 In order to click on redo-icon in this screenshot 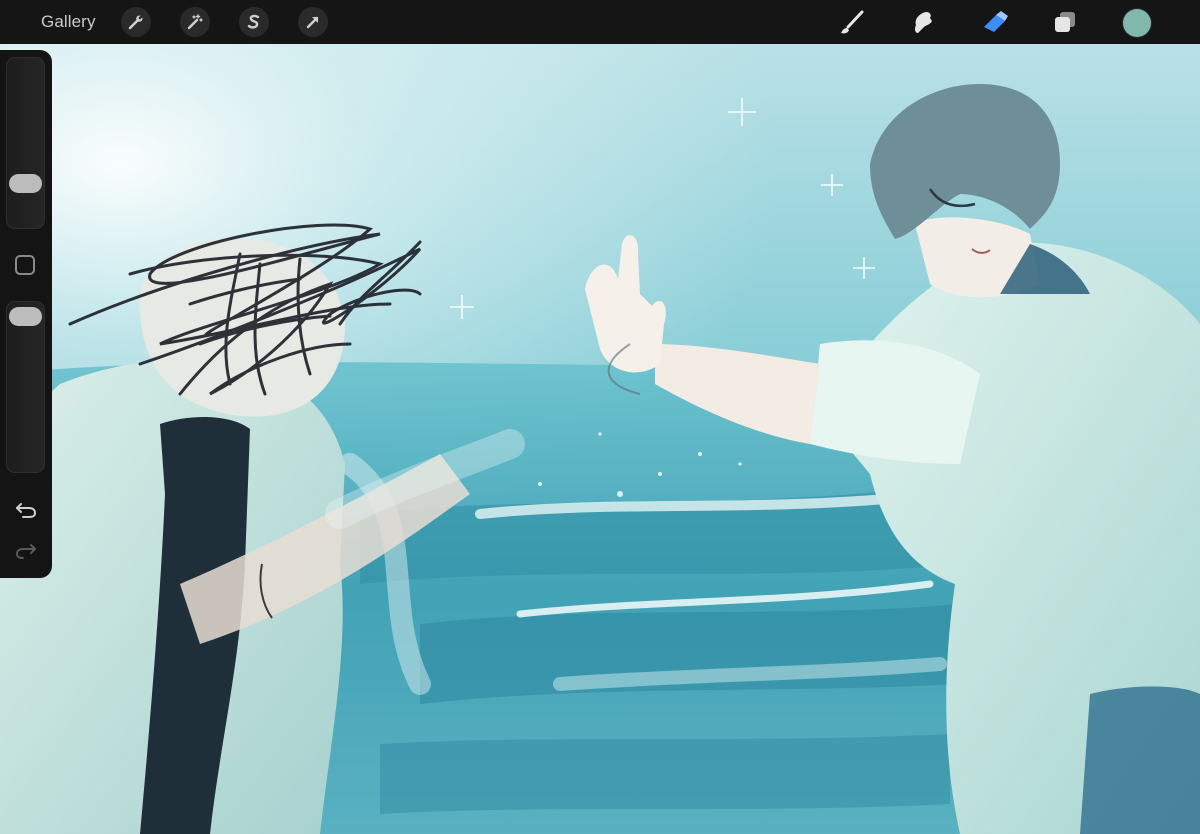, I will do `click(26, 551)`.